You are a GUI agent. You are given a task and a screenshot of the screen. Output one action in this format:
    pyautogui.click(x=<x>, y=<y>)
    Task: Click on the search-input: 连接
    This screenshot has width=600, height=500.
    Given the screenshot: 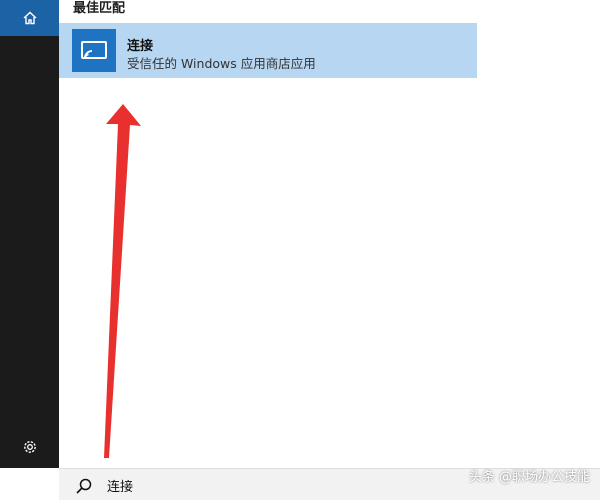 What is the action you would take?
    pyautogui.click(x=120, y=485)
    